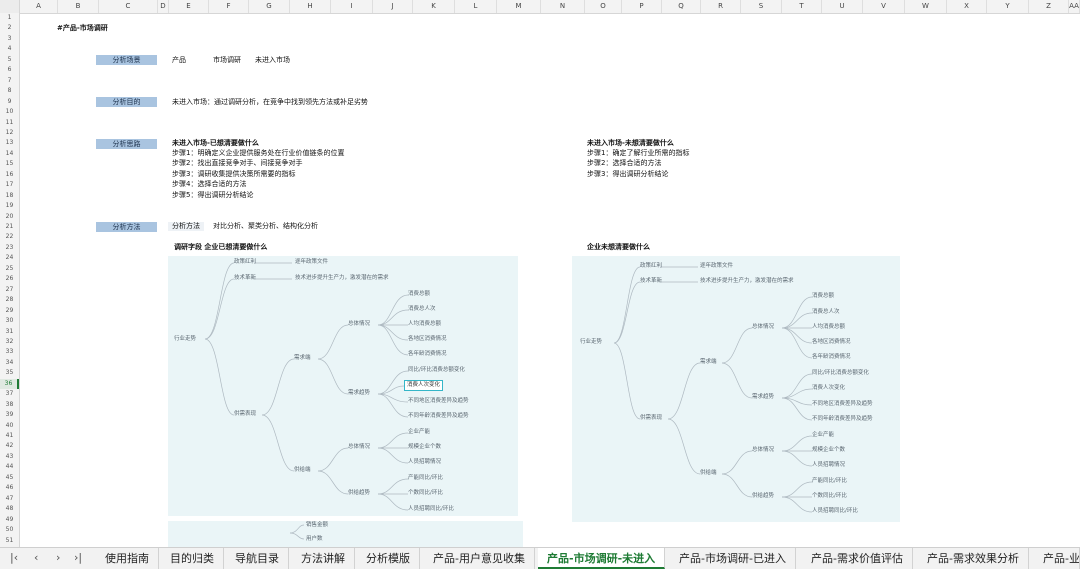 This screenshot has height=569, width=1080. What do you see at coordinates (829, 388) in the screenshot?
I see `mindmap-leaf: 消费人次变化` at bounding box center [829, 388].